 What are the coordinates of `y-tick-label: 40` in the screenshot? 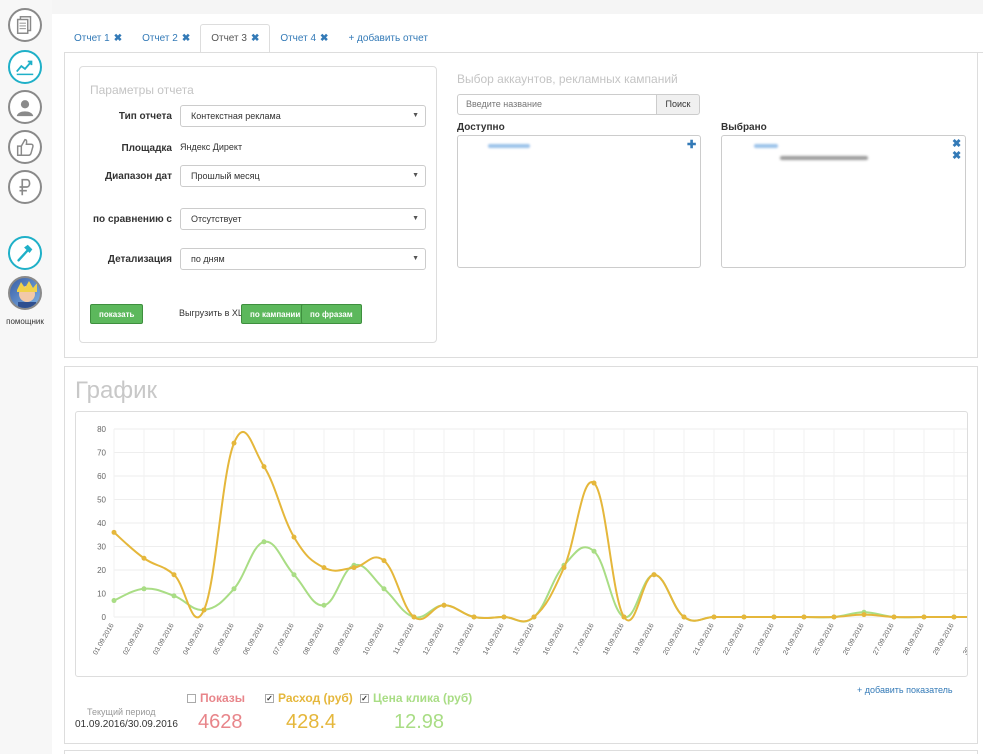 It's located at (101, 523).